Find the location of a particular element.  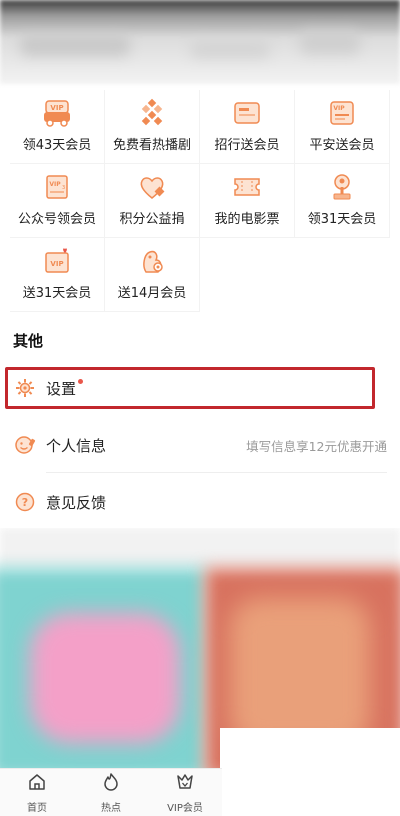

tab-label: VIP会员 is located at coordinates (185, 808).